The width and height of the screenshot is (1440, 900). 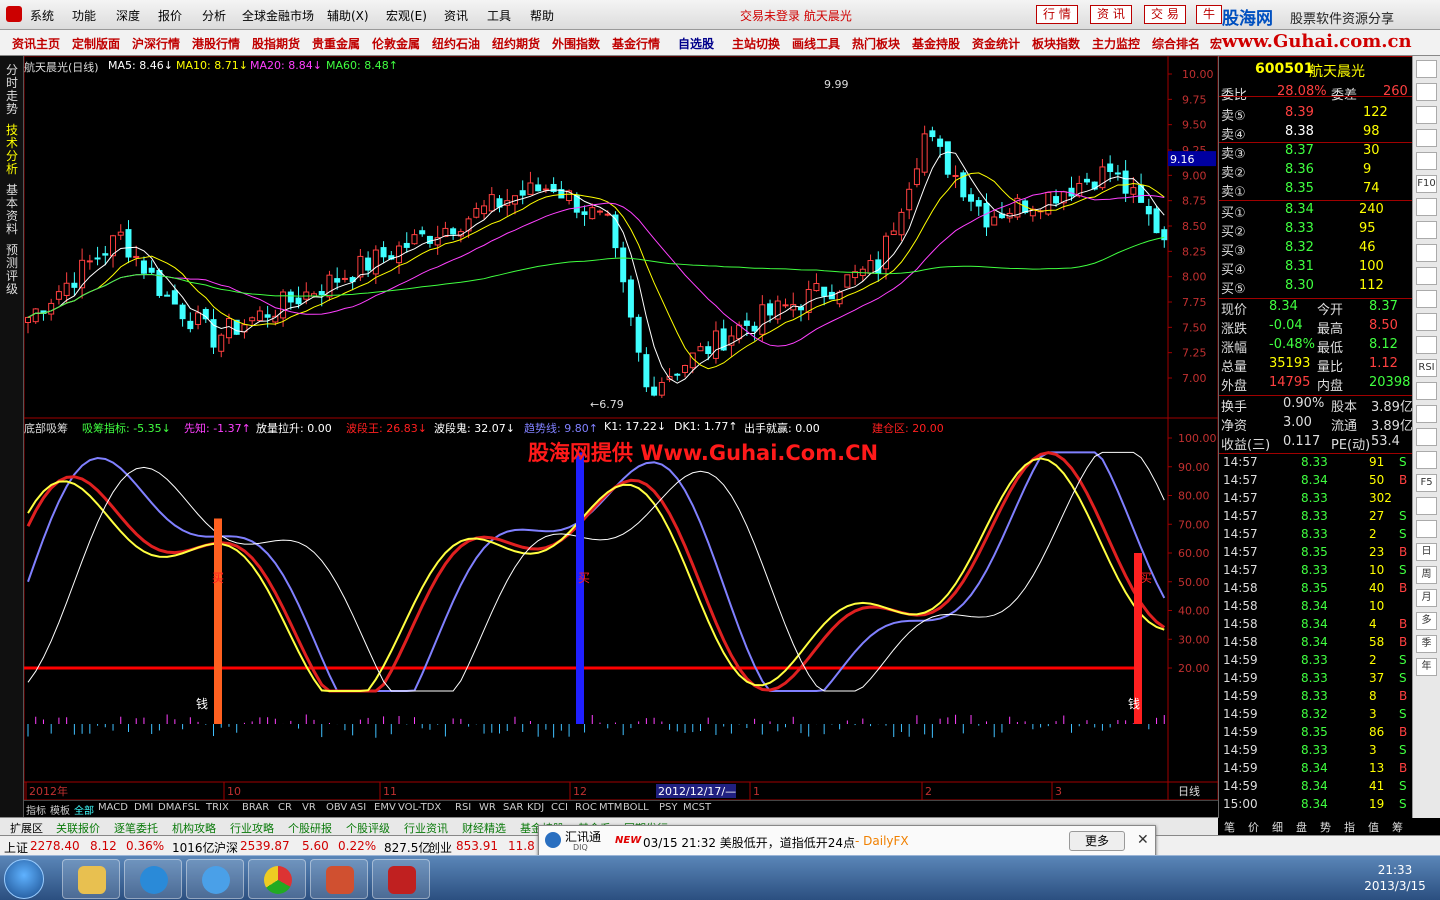 What do you see at coordinates (1229, 827) in the screenshot?
I see `detail-tab: 笔` at bounding box center [1229, 827].